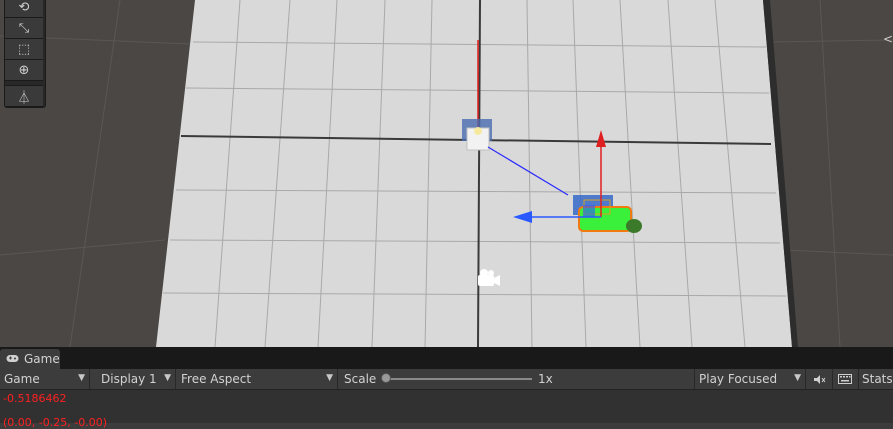  I want to click on scale-glyph: ⤡, so click(24, 28).